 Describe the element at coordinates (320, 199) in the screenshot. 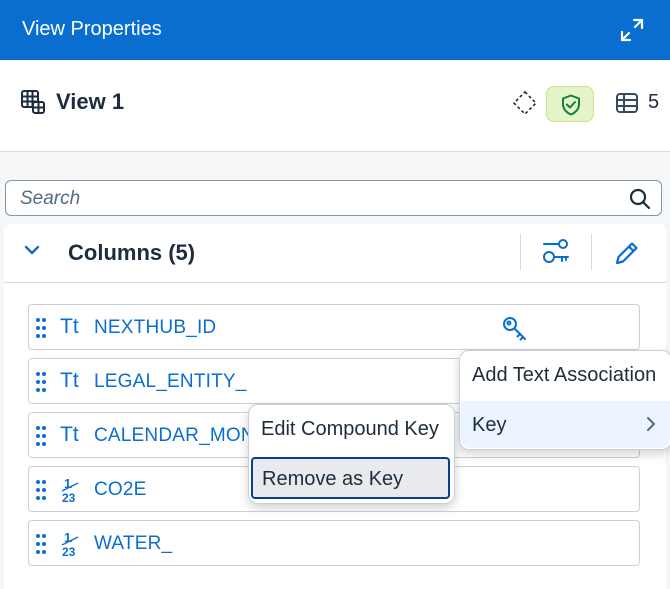

I see `search-input` at that location.